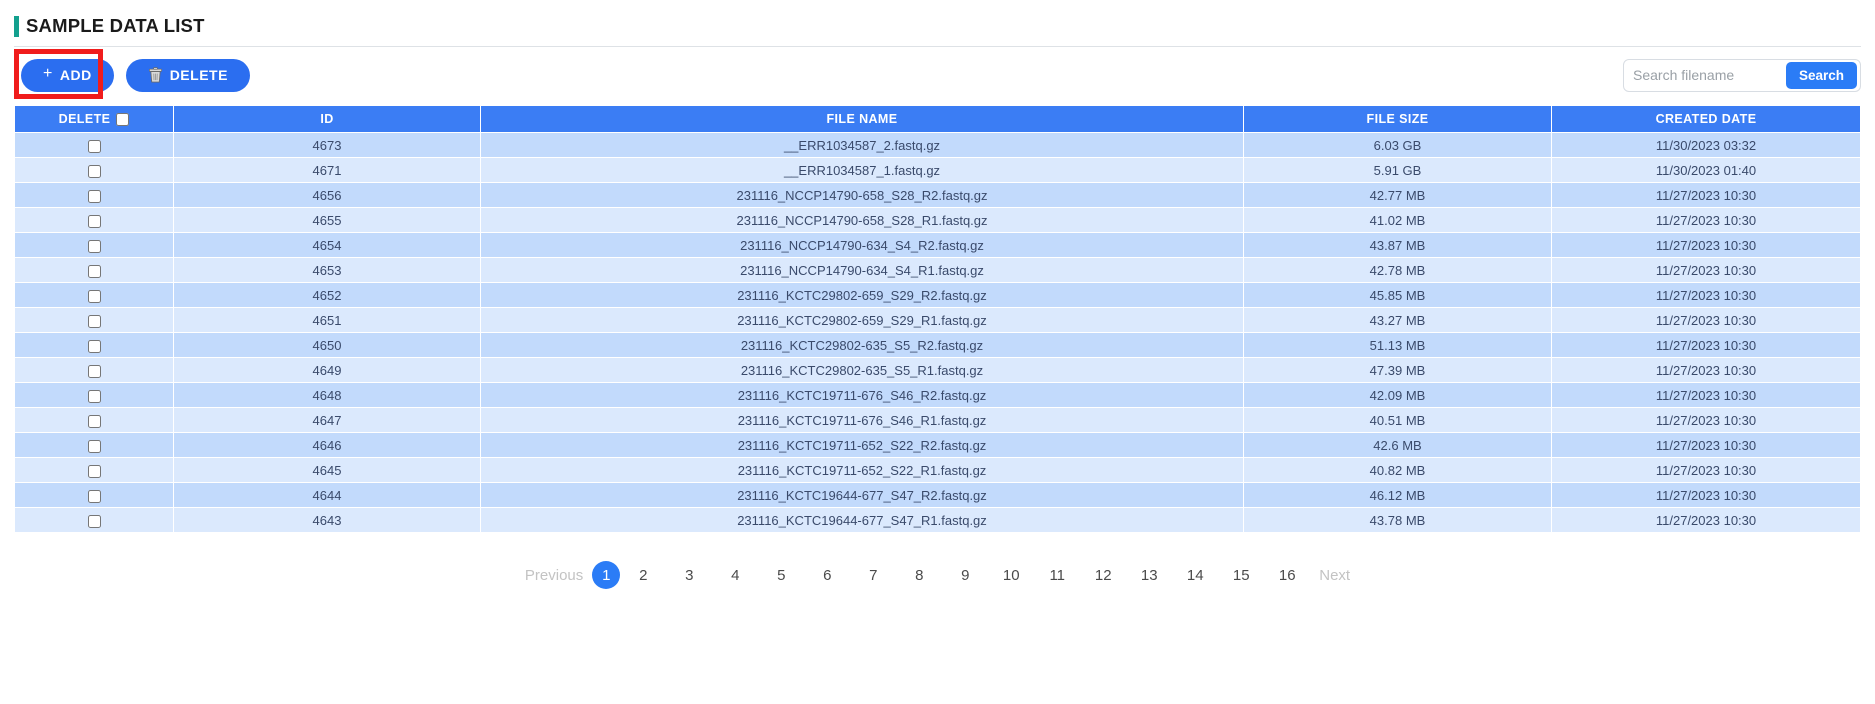 The height and width of the screenshot is (704, 1875). I want to click on pagination-page-3: 3, so click(689, 575).